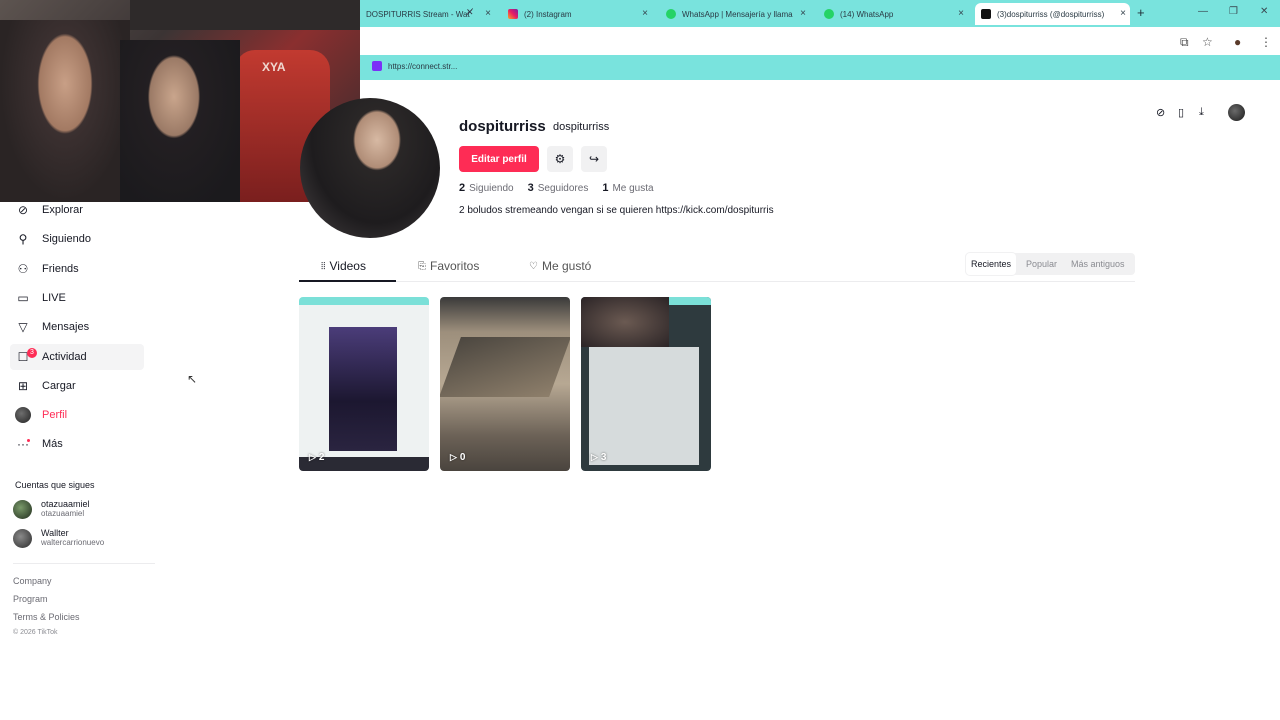  I want to click on sidebar-item-label: Cargar, so click(59, 386).